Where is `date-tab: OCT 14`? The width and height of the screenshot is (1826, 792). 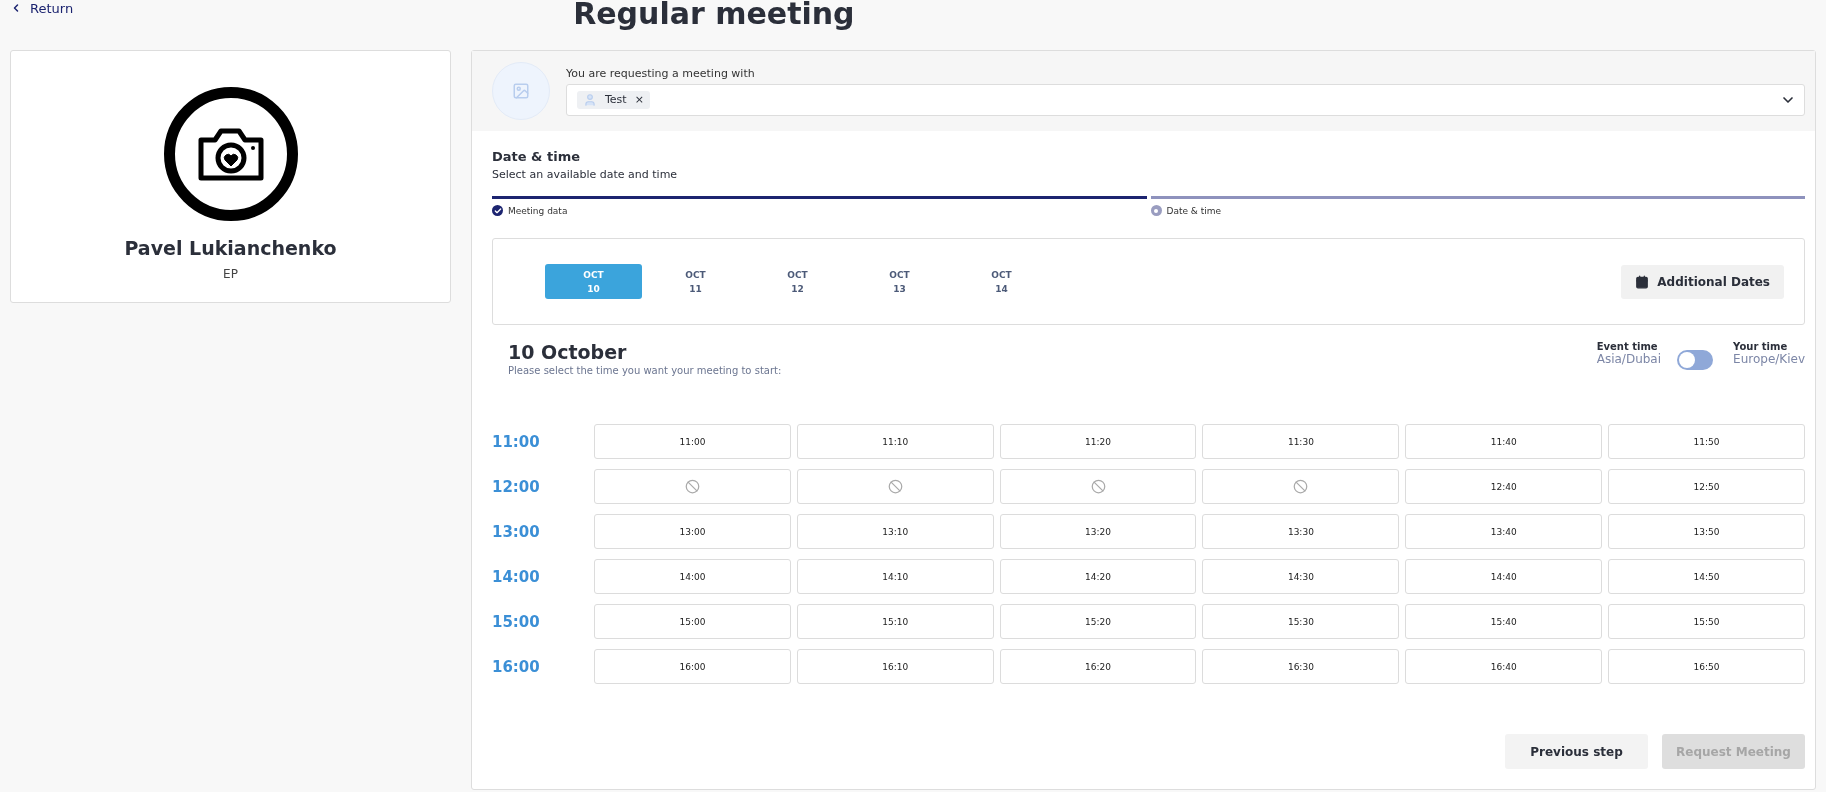
date-tab: OCT 14 is located at coordinates (1001, 281).